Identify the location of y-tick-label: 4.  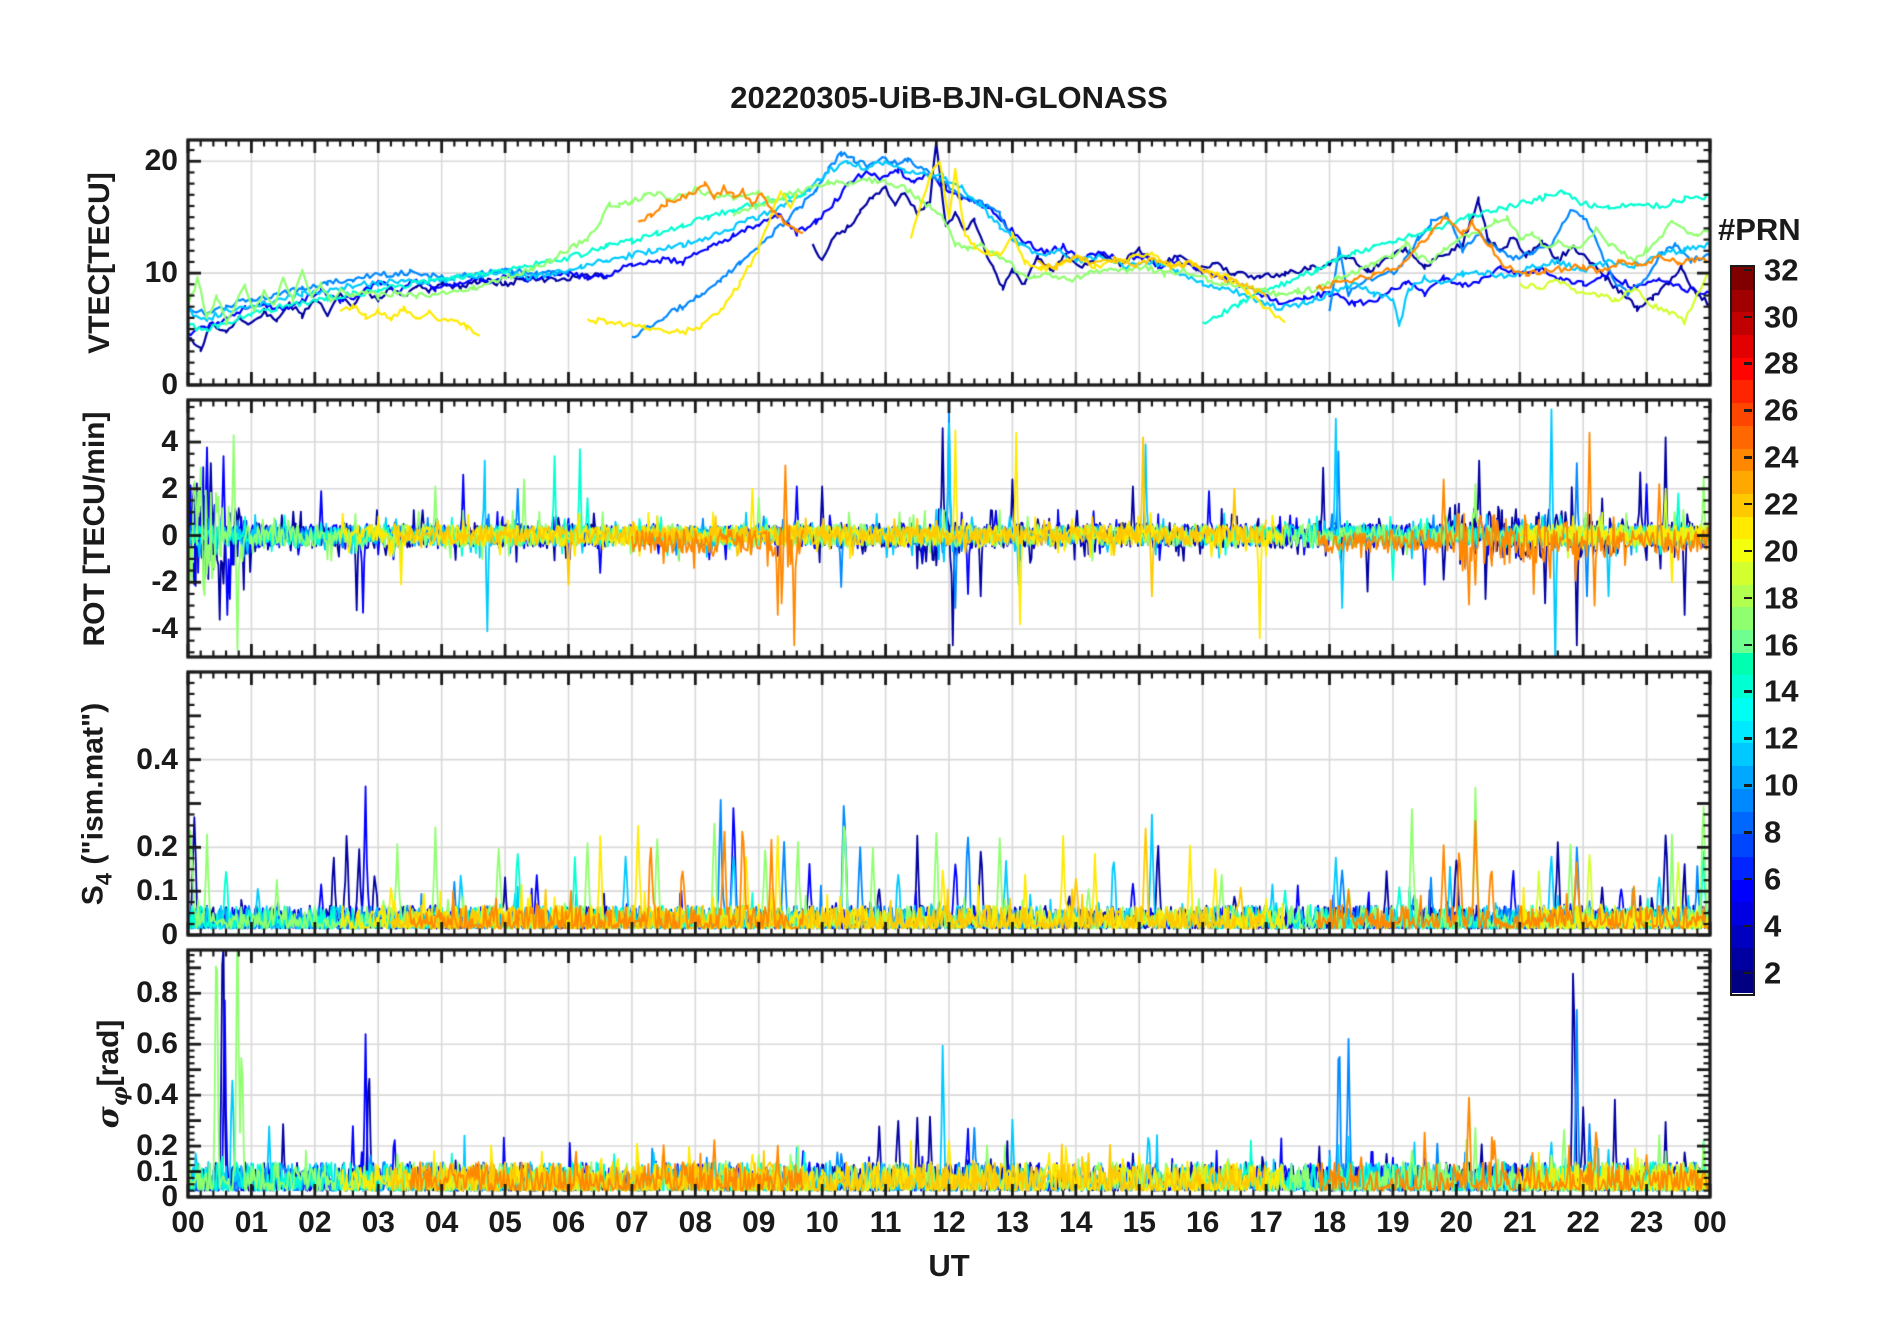
(169, 442).